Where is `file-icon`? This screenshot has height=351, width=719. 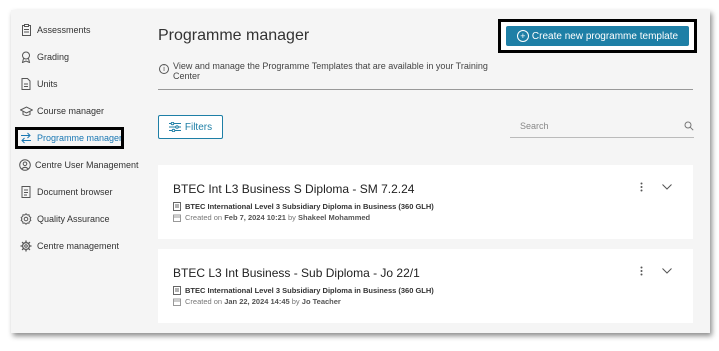
file-icon is located at coordinates (26, 84).